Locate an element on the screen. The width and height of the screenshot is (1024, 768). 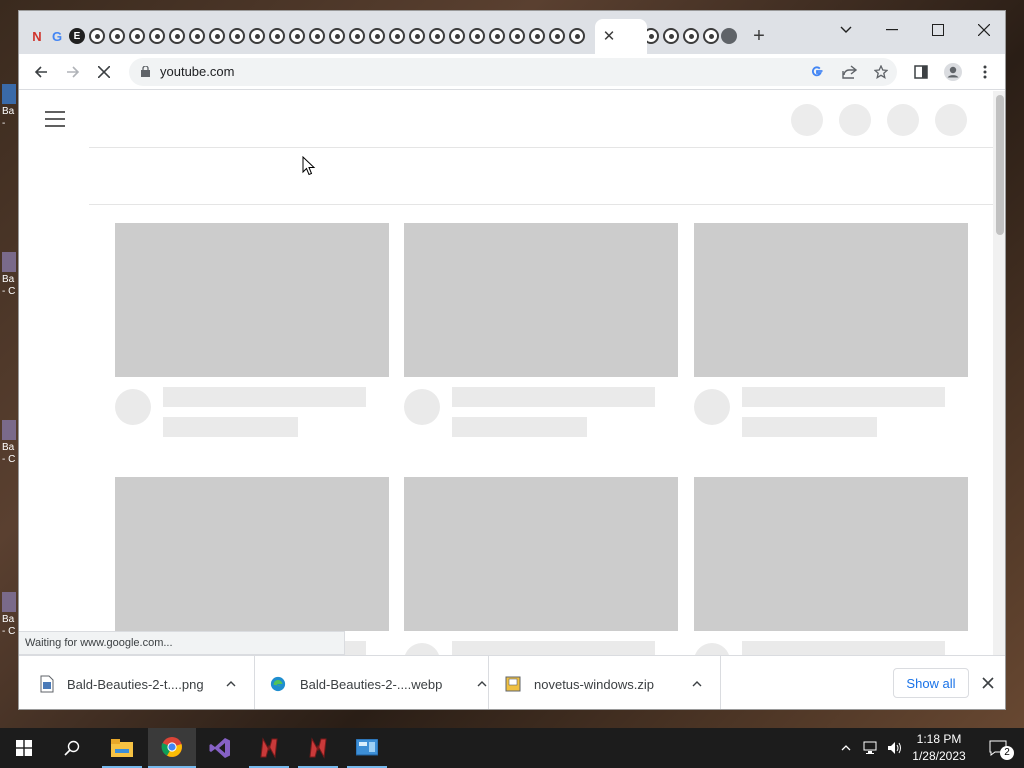
show-all-downloads-button: Show all is located at coordinates (931, 683).